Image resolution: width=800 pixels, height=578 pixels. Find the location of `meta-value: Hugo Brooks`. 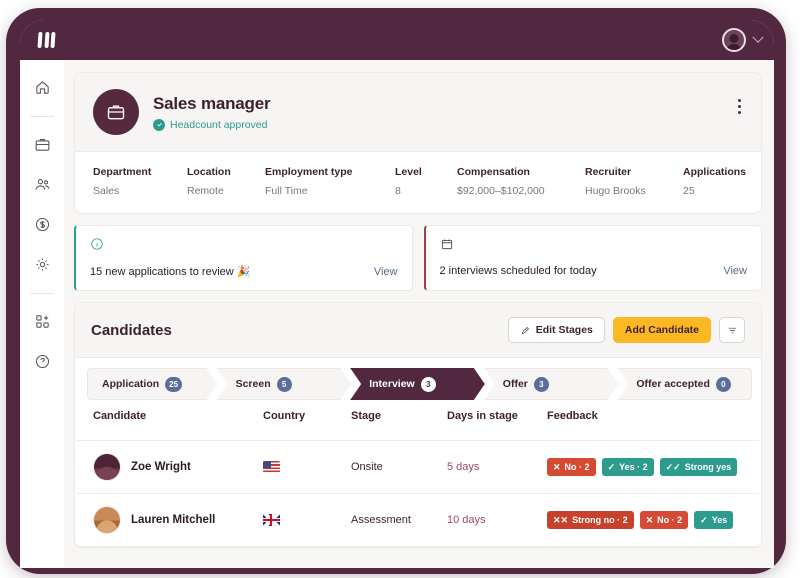

meta-value: Hugo Brooks is located at coordinates (615, 191).